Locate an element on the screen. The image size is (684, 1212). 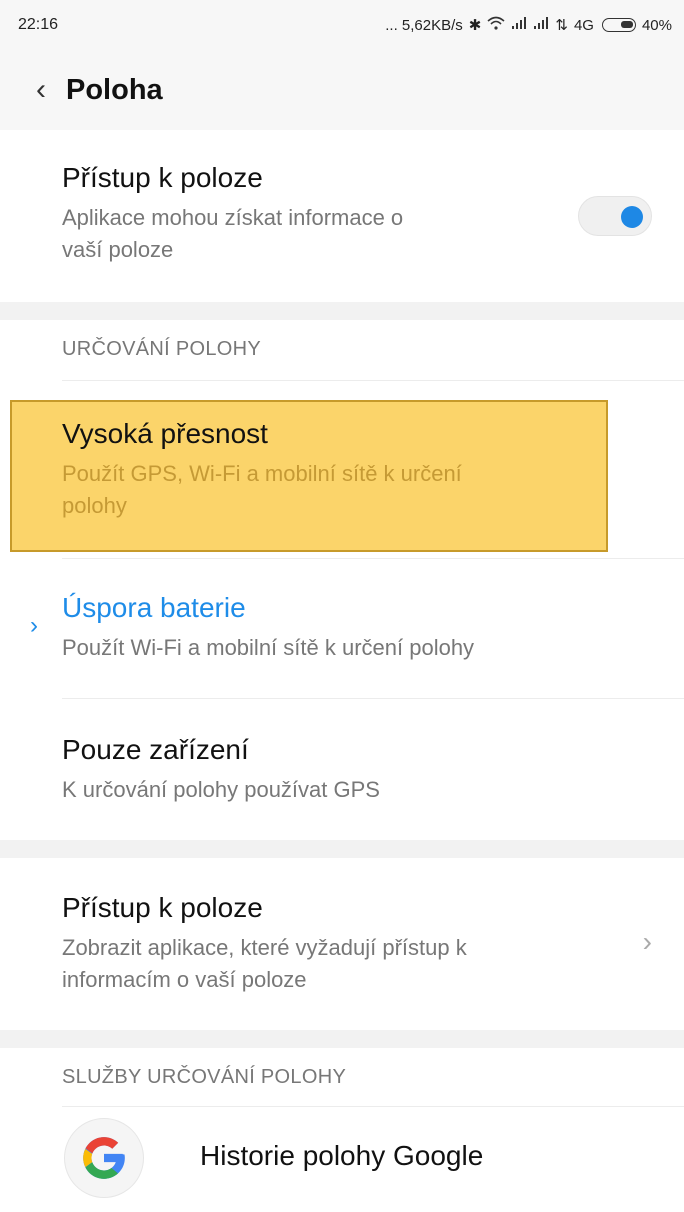
network-speed: ... 5,62KB/s is located at coordinates (424, 25).